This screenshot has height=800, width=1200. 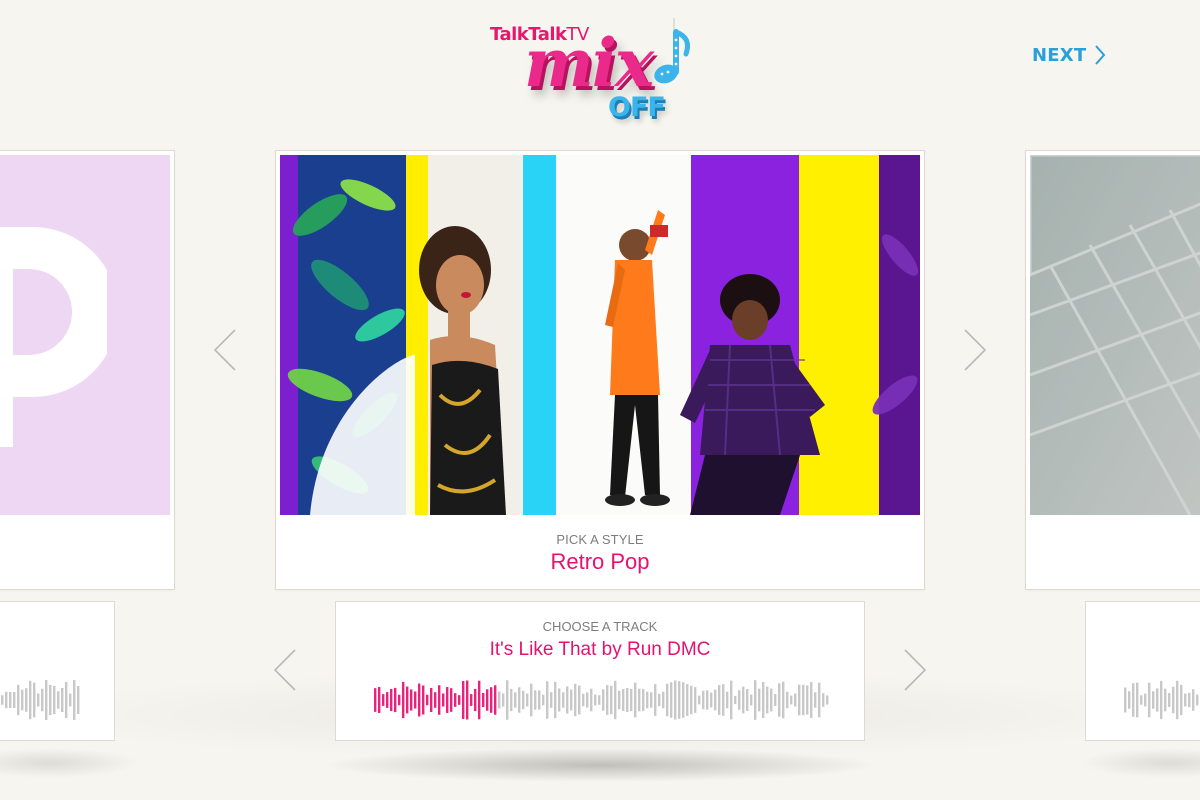 I want to click on style-card-next, so click(x=1112, y=370).